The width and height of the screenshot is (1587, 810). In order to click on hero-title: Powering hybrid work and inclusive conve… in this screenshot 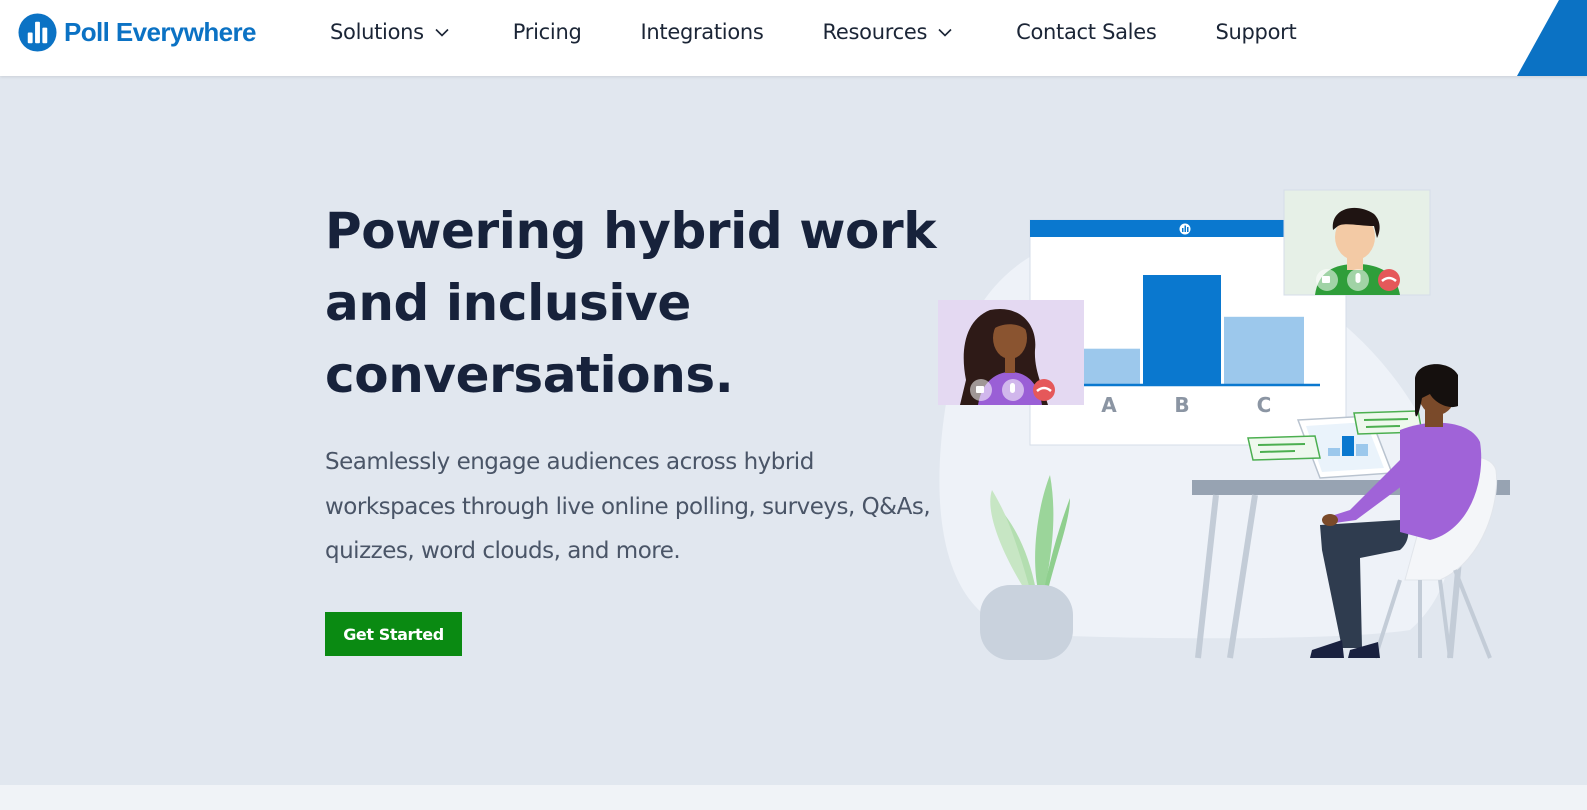, I will do `click(631, 303)`.